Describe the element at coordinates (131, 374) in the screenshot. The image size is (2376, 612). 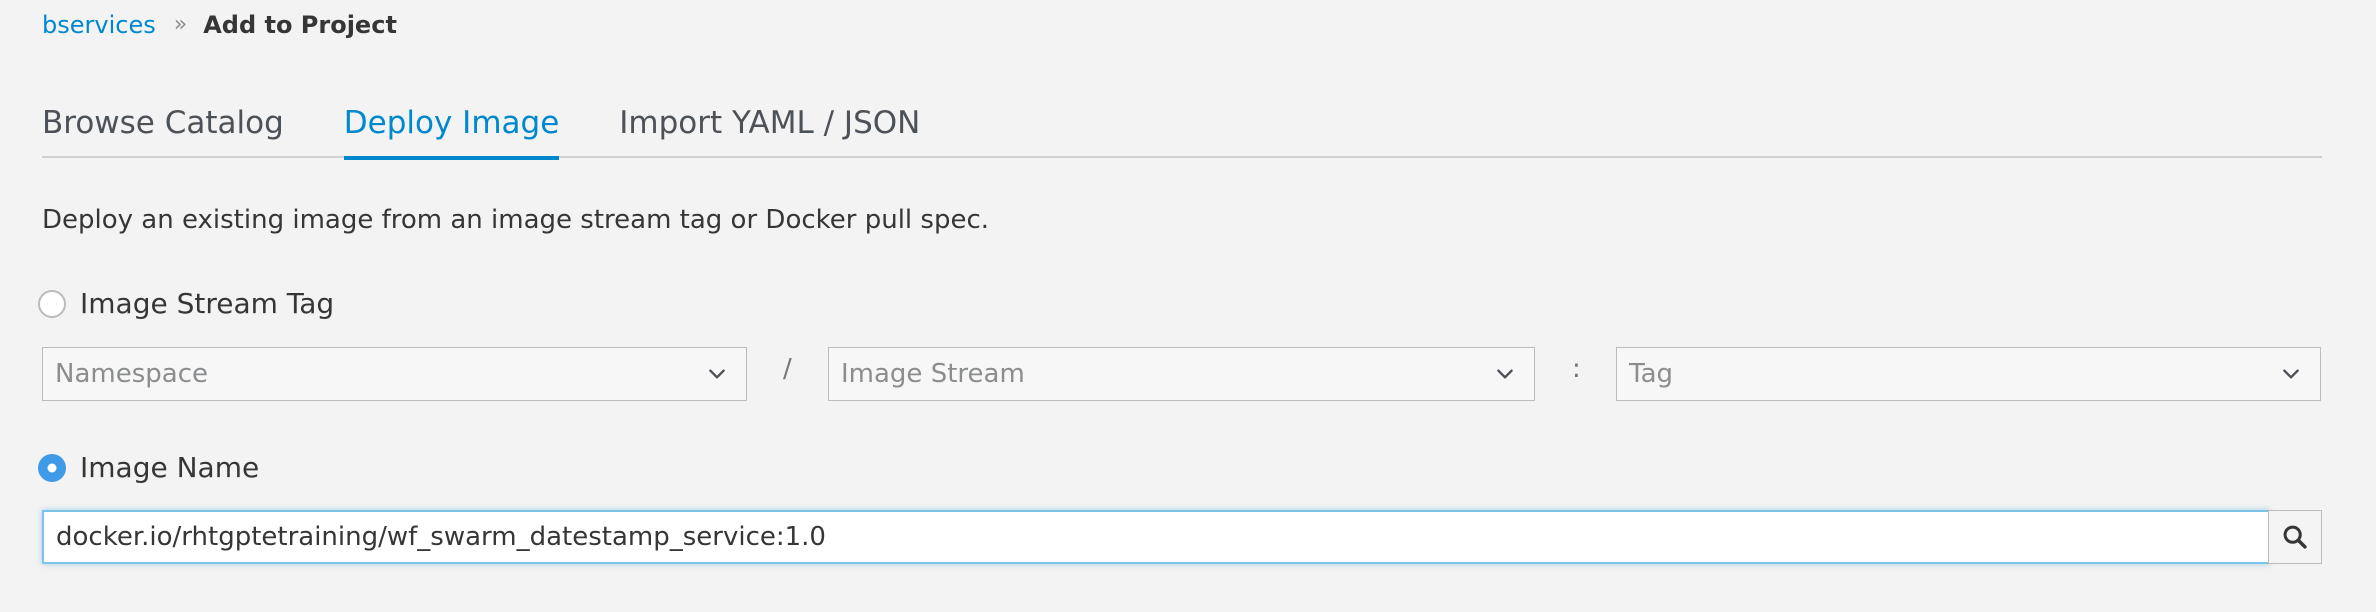
I see `namespace-select-placeholder: Namespace` at that location.